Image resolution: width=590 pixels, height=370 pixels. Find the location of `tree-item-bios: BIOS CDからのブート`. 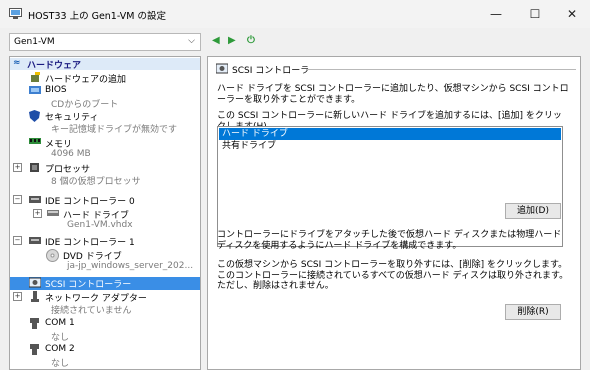

tree-item-bios: BIOS CDからのブート is located at coordinates (105, 97).